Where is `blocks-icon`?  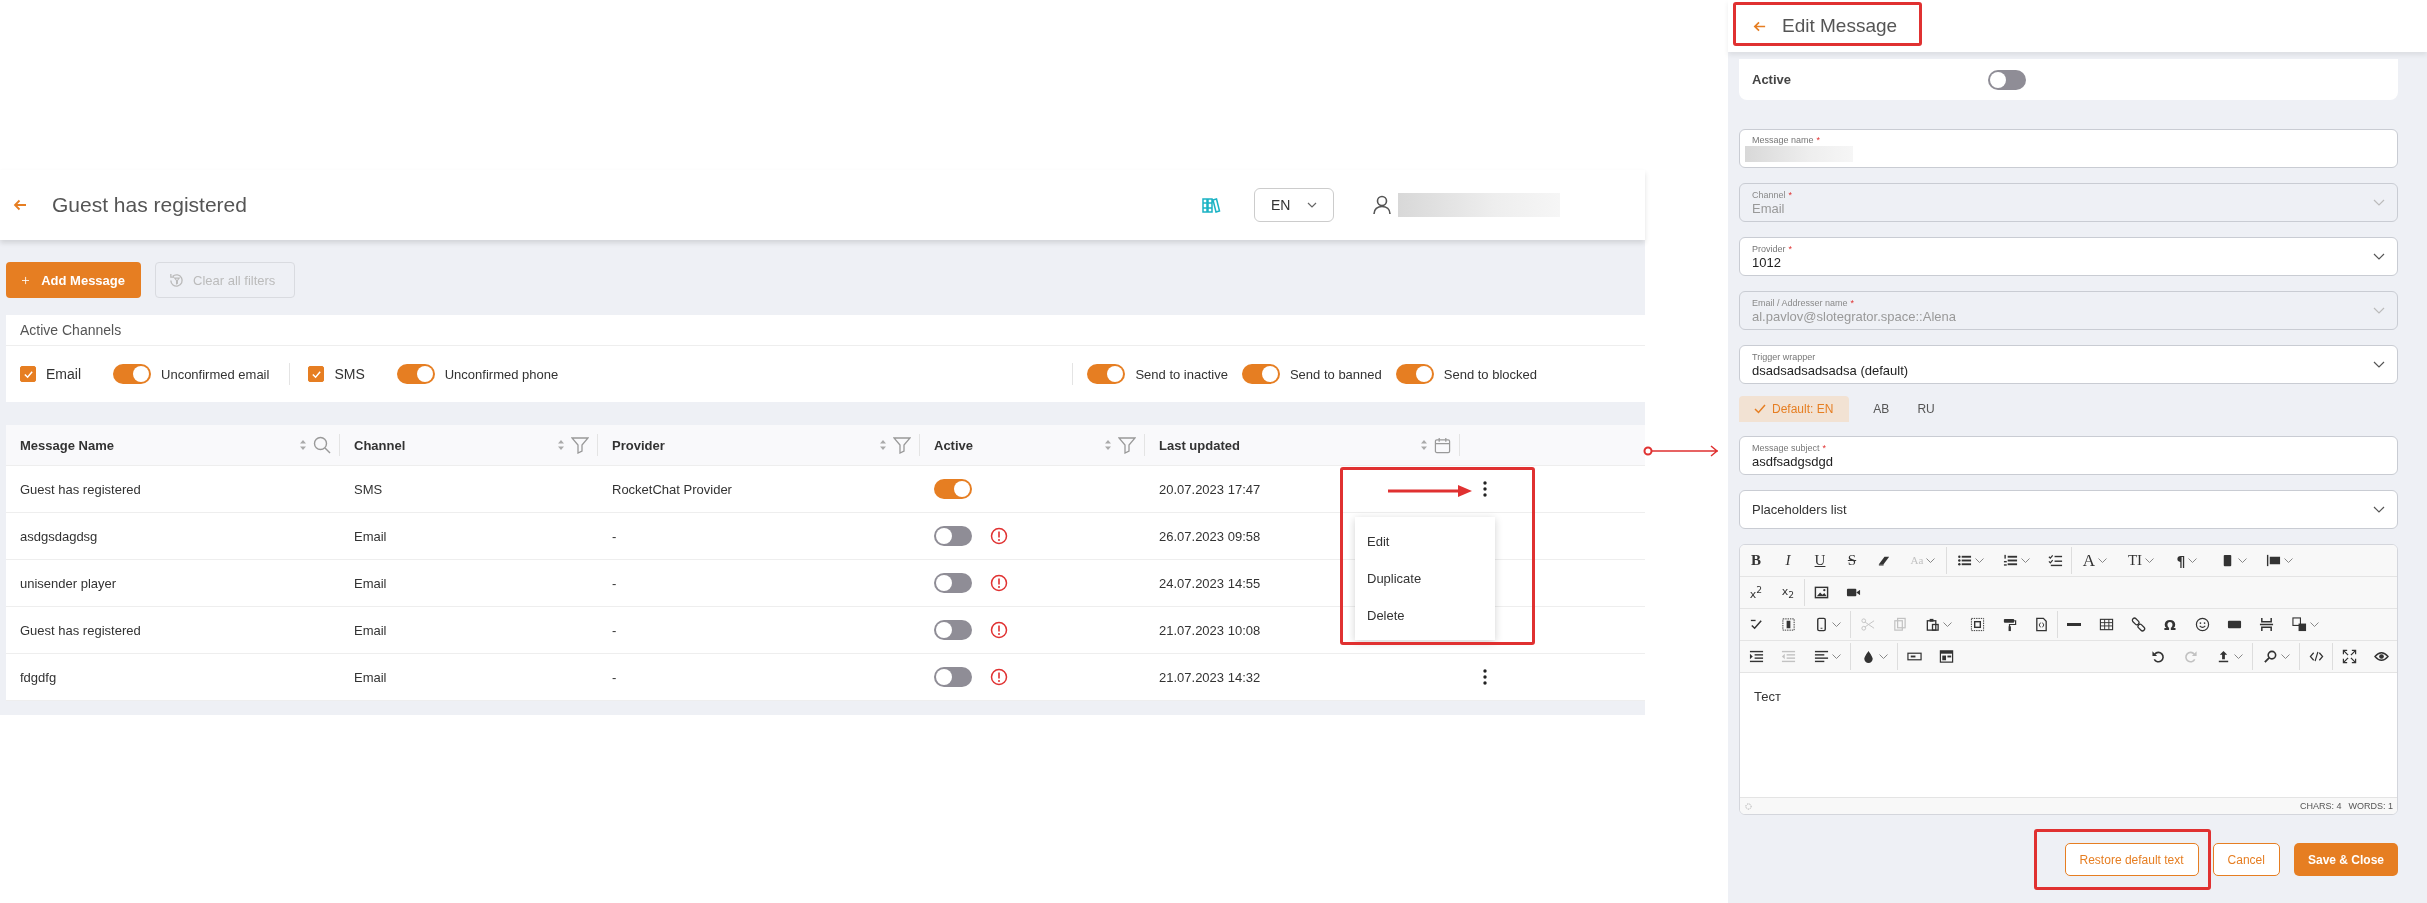
blocks-icon is located at coordinates (1788, 624).